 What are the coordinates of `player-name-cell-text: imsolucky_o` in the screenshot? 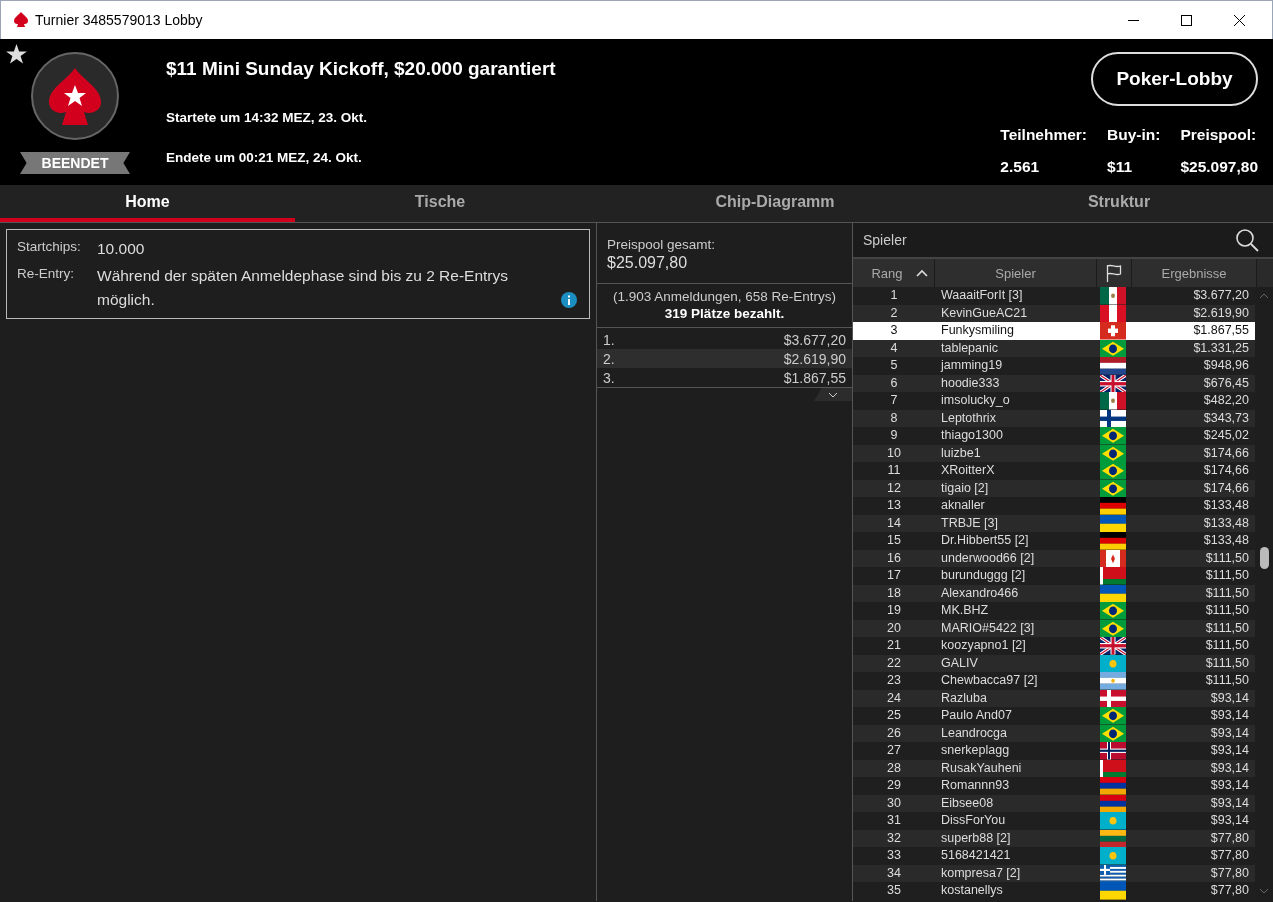 It's located at (975, 400).